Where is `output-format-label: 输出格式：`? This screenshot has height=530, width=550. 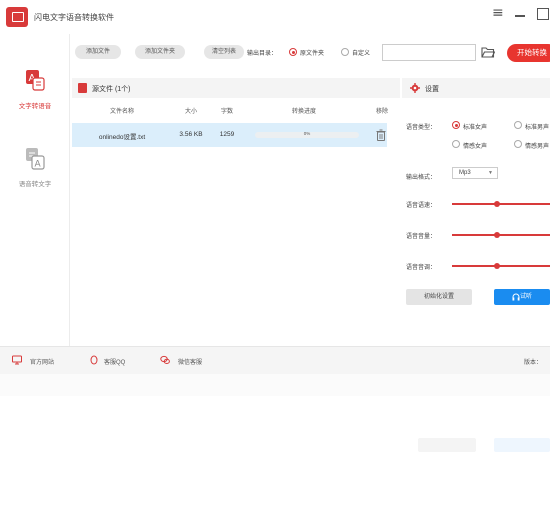 output-format-label: 输出格式： is located at coordinates (421, 178).